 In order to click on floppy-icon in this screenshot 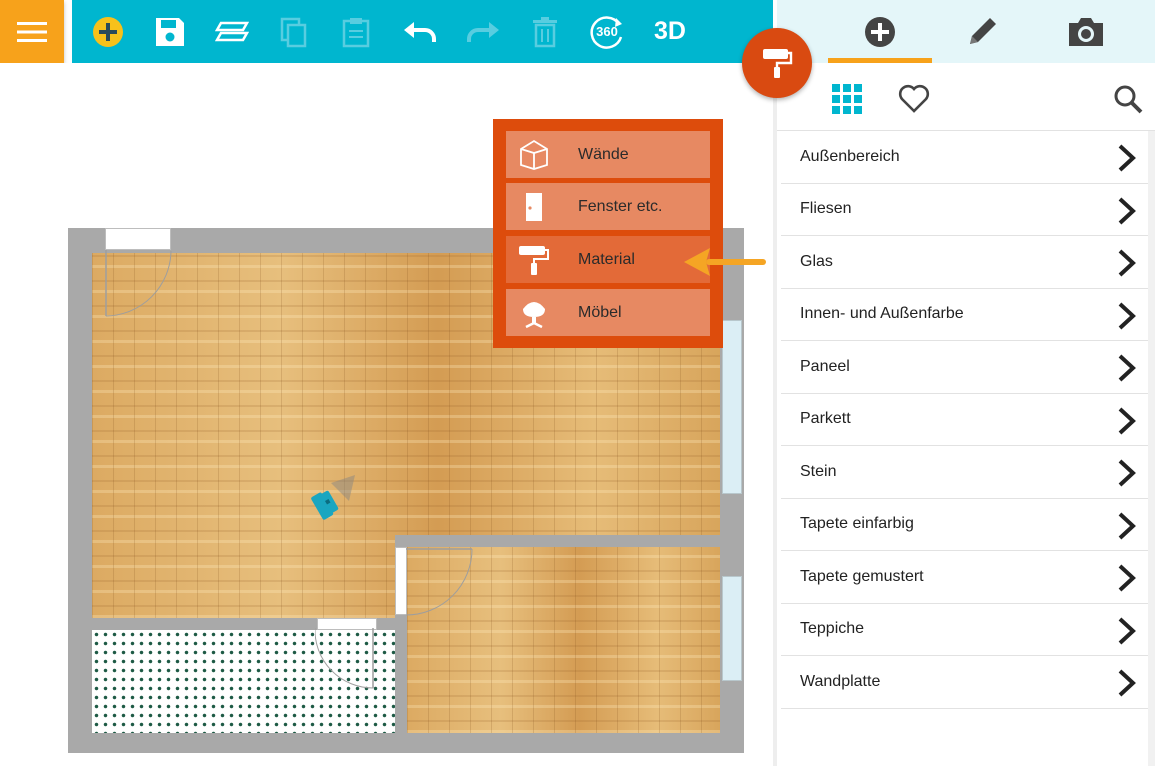, I will do `click(170, 31)`.